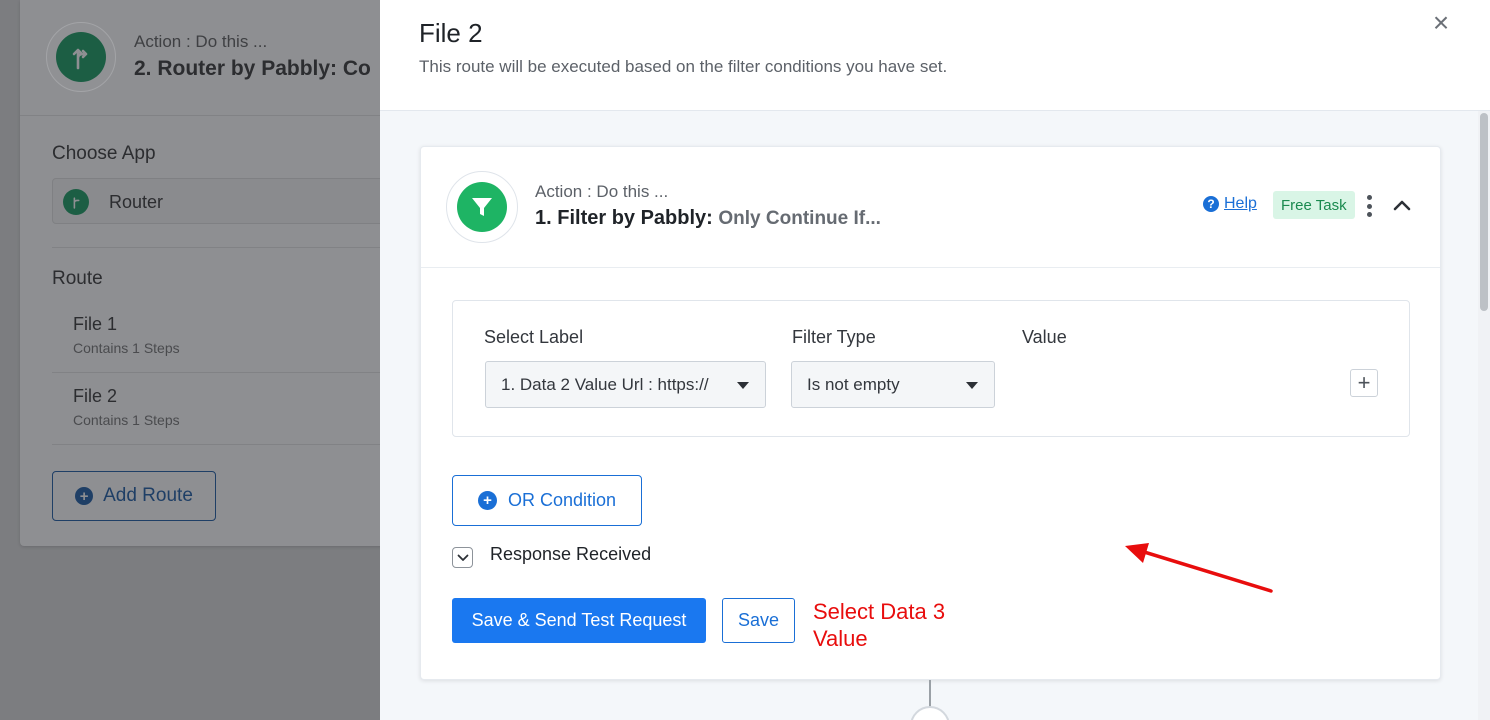  Describe the element at coordinates (840, 638) in the screenshot. I see `annotation-line: Value` at that location.